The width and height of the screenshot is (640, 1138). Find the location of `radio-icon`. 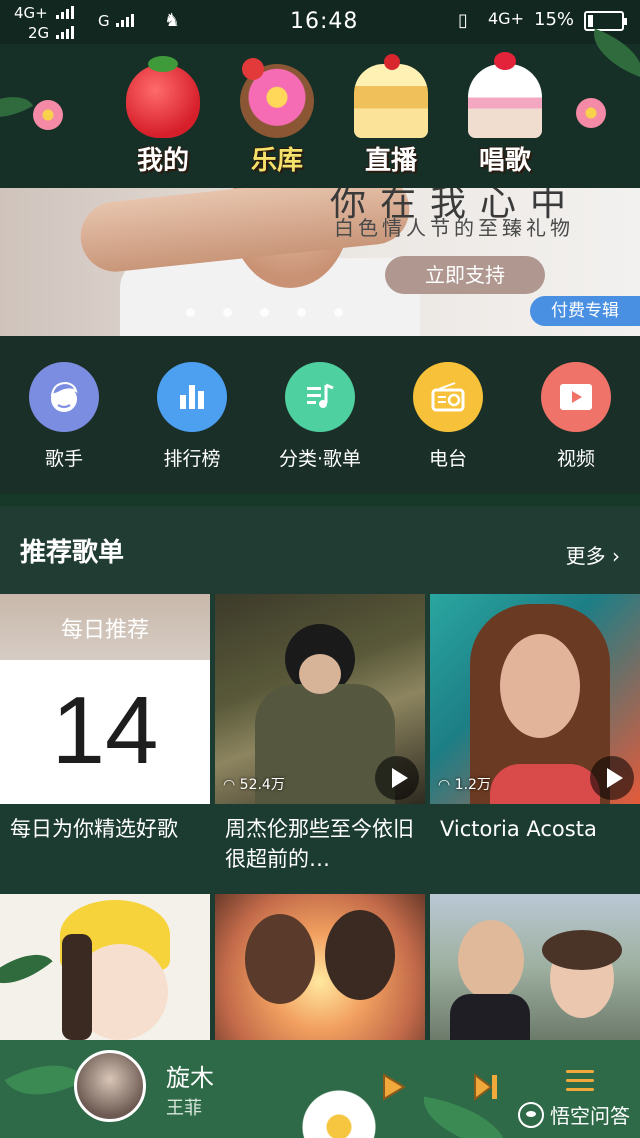

radio-icon is located at coordinates (448, 397).